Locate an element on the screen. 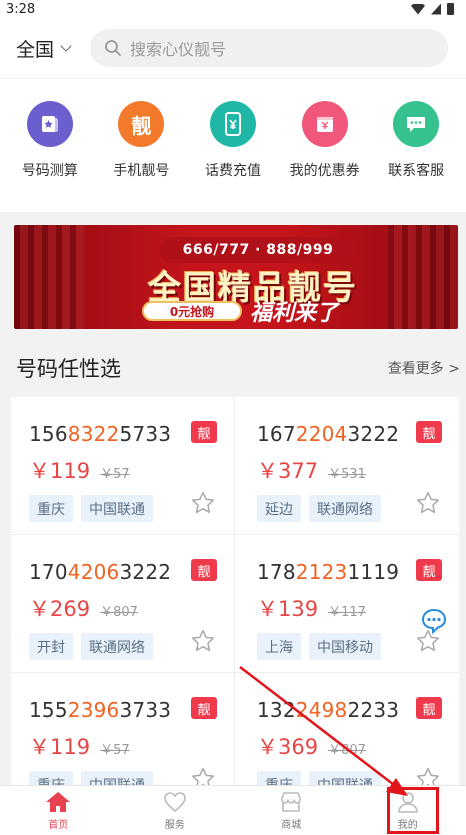 Image resolution: width=466 pixels, height=835 pixels. price: ￥139 is located at coordinates (288, 609).